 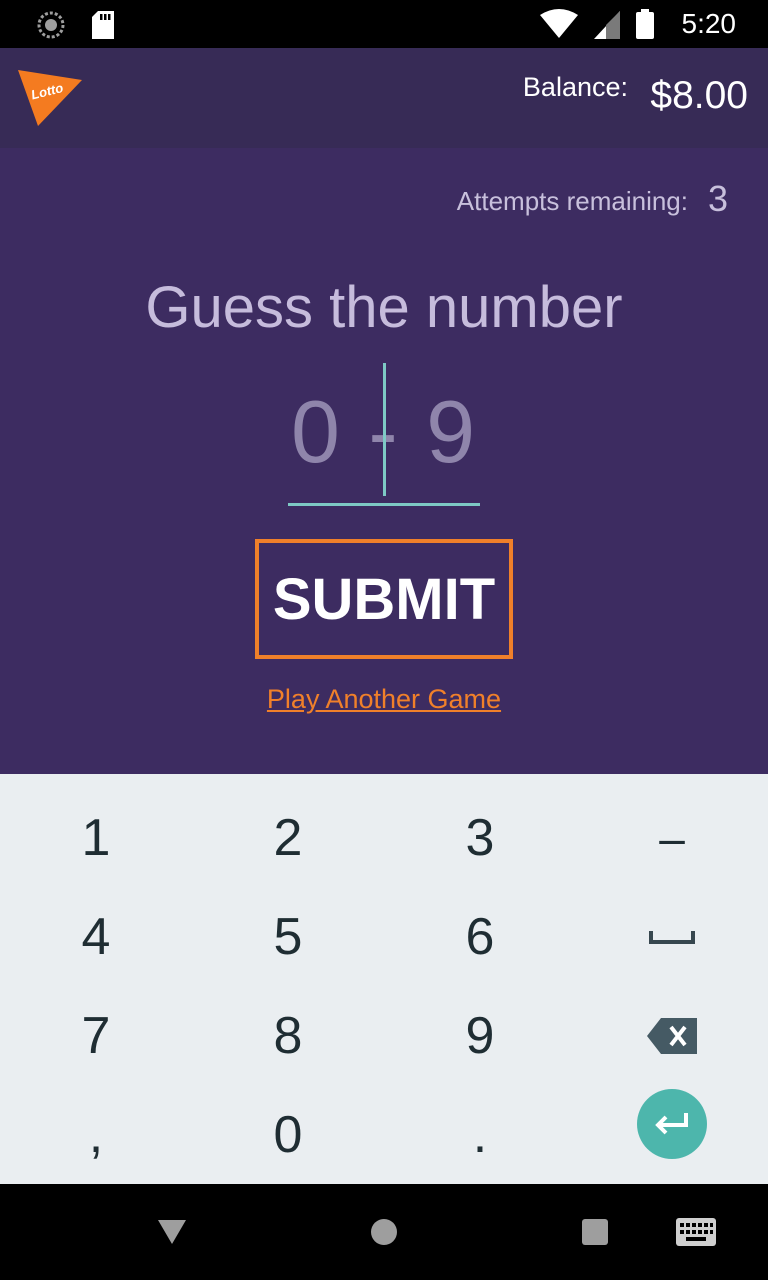 What do you see at coordinates (384, 24) in the screenshot?
I see `status-bar: 5:20` at bounding box center [384, 24].